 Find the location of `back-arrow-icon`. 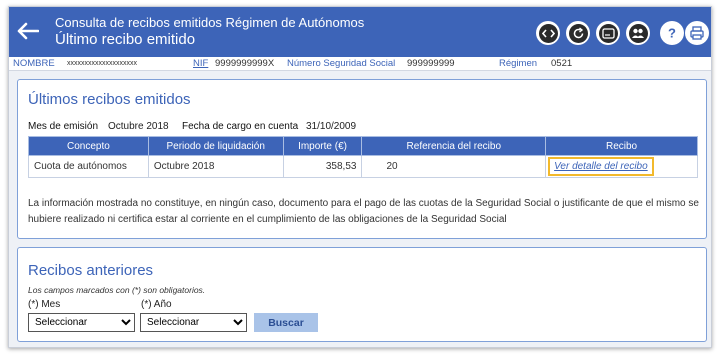

back-arrow-icon is located at coordinates (28, 31).